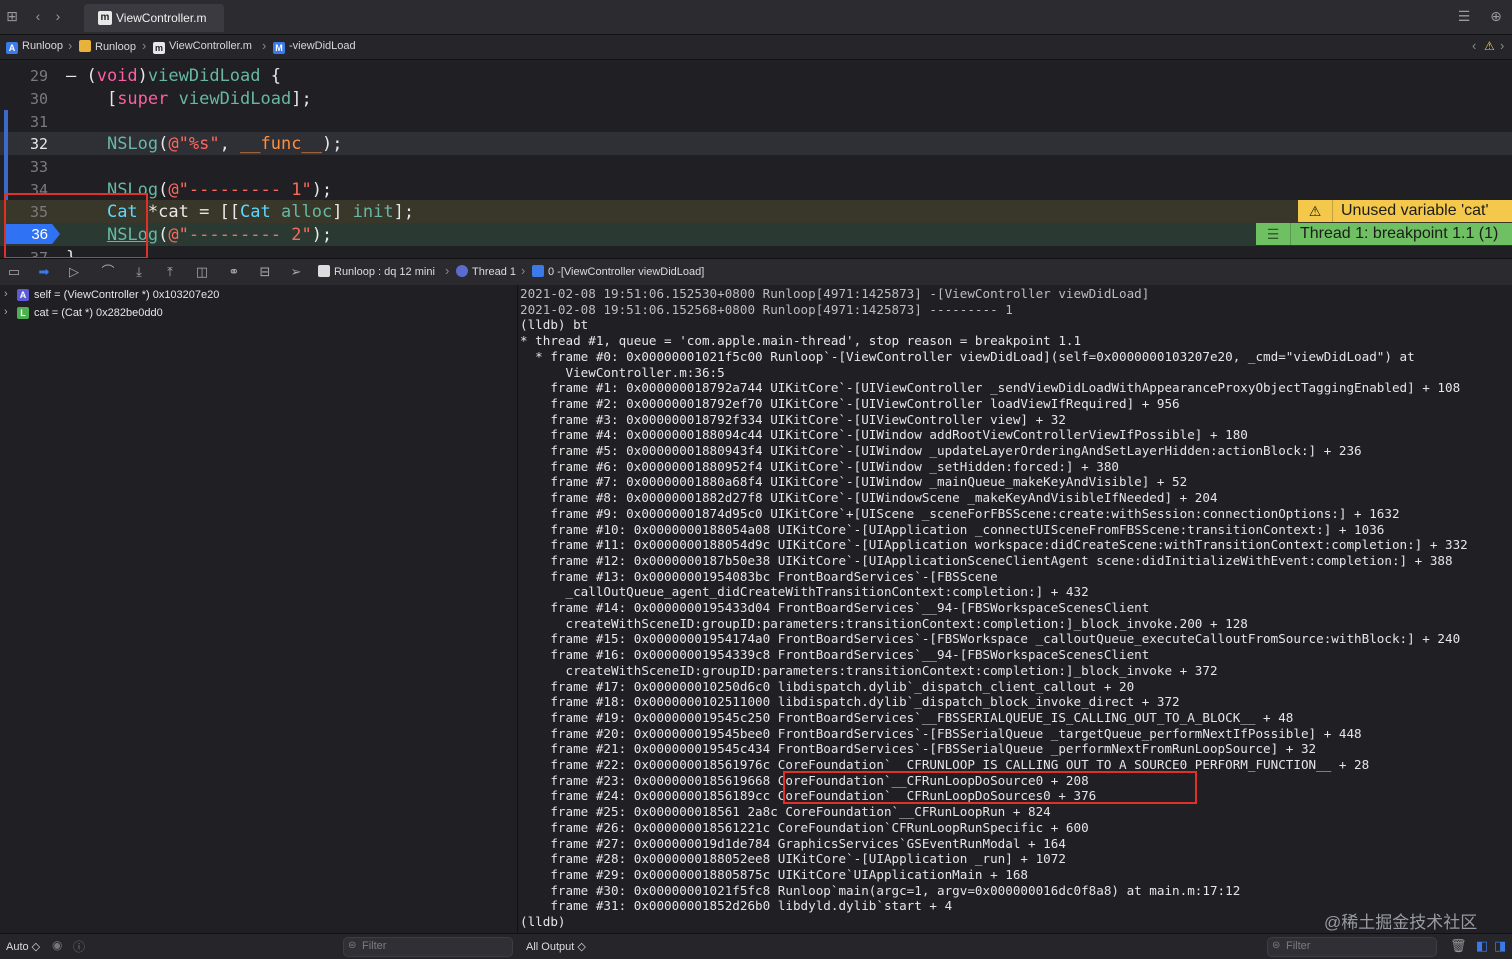 The width and height of the screenshot is (1512, 959). I want to click on highlight-box, so click(990, 787).